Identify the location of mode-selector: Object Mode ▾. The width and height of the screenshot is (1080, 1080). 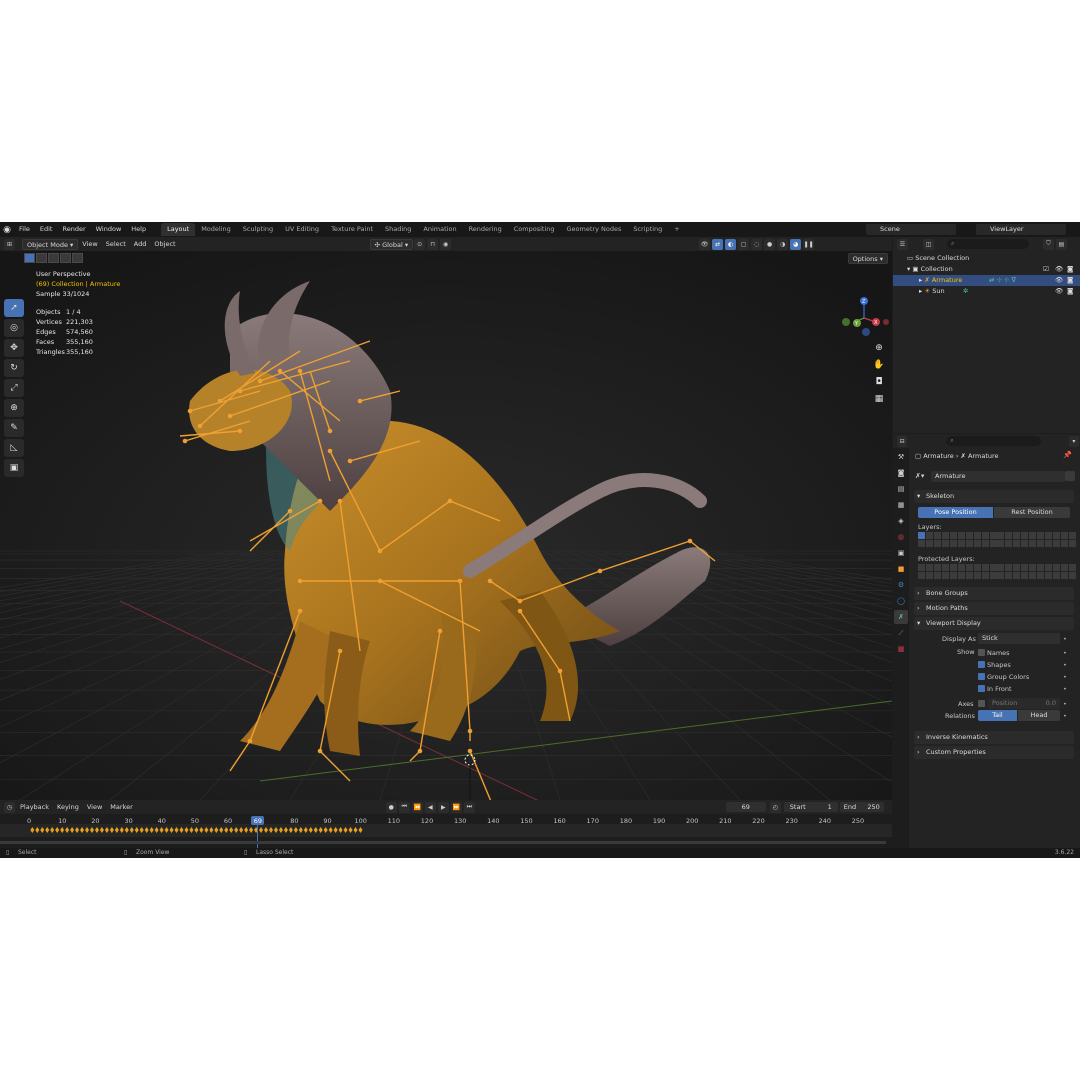
(50, 244).